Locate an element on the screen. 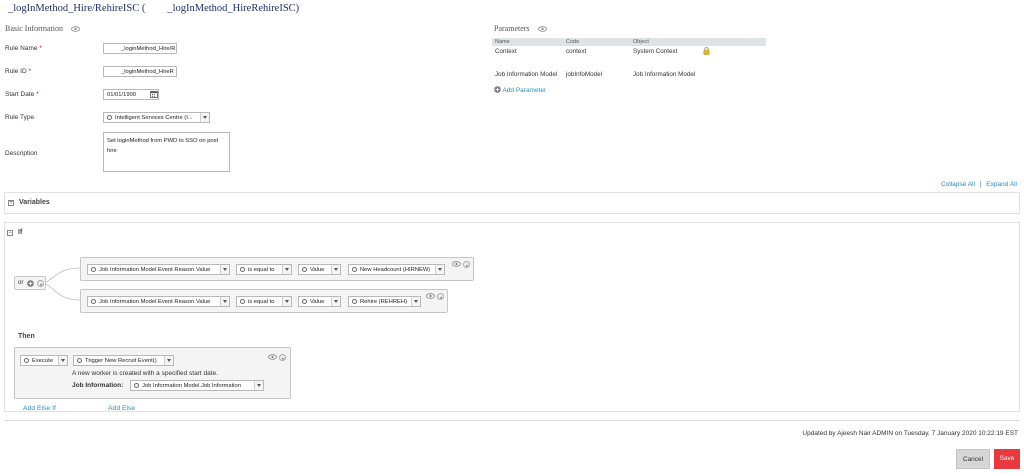  param-name: Job Information Model is located at coordinates (526, 74).